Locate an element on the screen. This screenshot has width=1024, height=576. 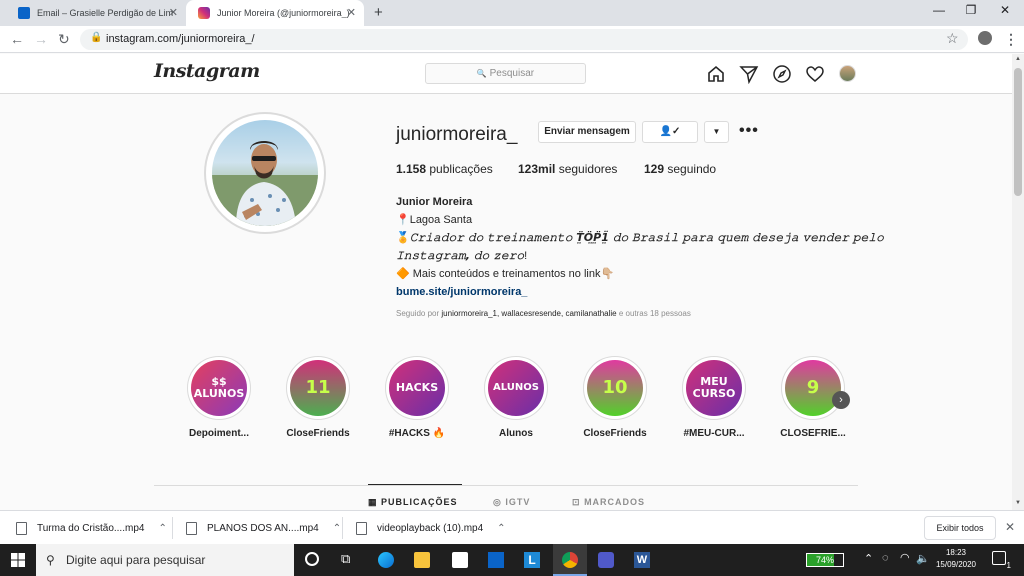
store-icon is located at coordinates (460, 560).